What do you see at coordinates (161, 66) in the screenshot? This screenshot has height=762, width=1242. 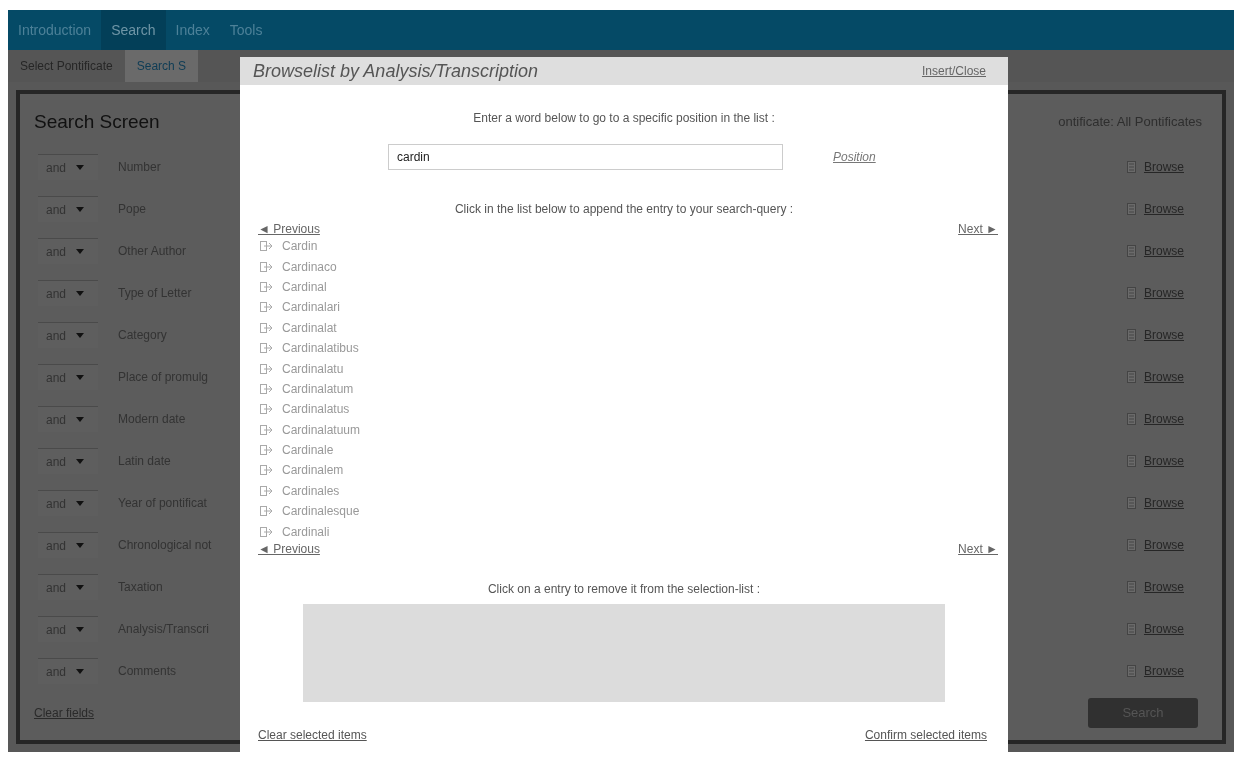 I see `sub-tab: Search S` at bounding box center [161, 66].